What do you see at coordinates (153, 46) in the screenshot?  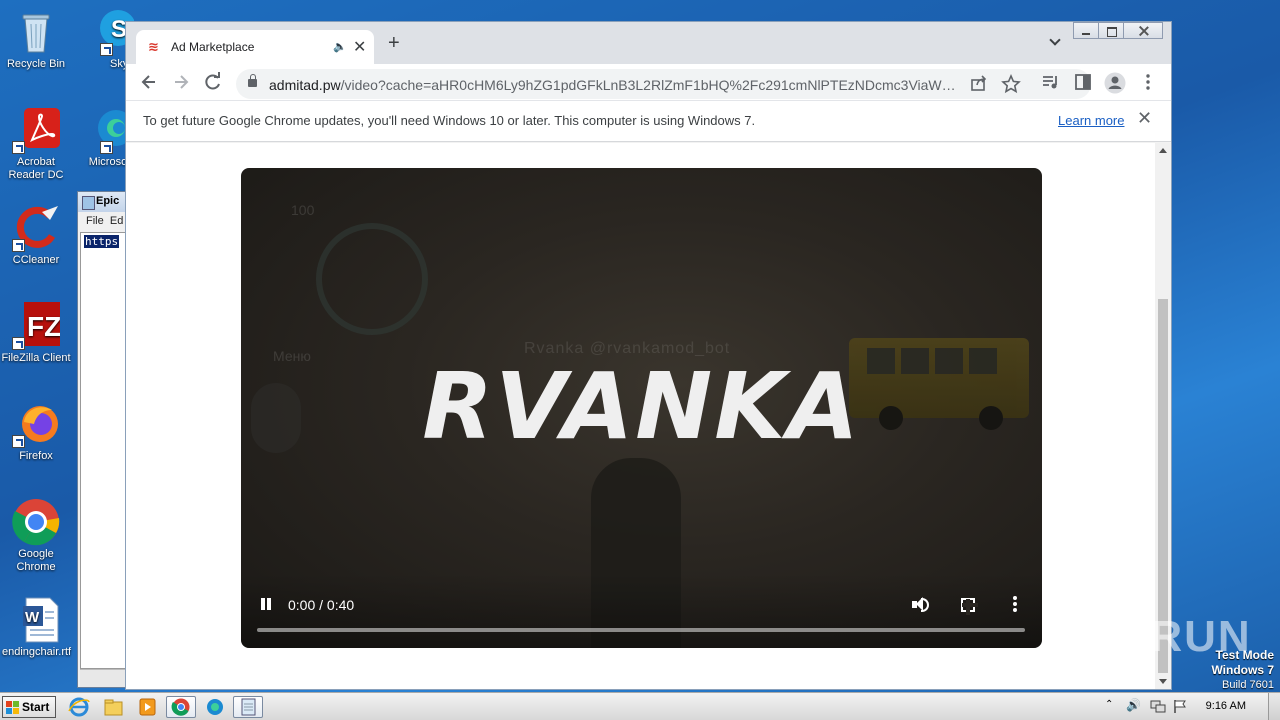 I see `site-favicon-icon: ≋` at bounding box center [153, 46].